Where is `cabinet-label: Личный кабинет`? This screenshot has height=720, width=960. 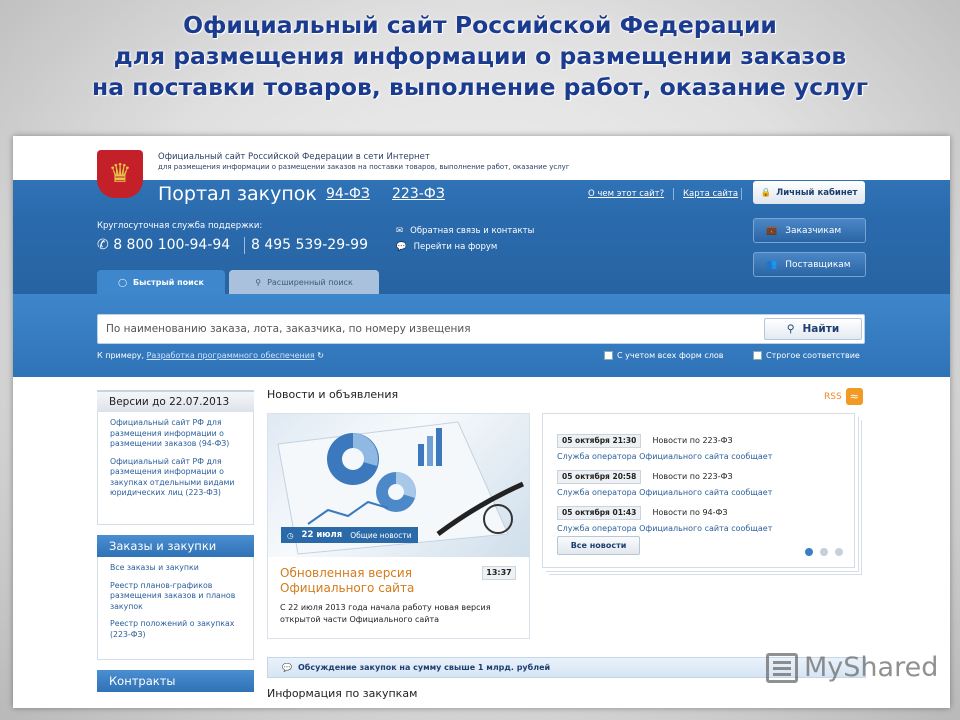 cabinet-label: Личный кабинет is located at coordinates (817, 192).